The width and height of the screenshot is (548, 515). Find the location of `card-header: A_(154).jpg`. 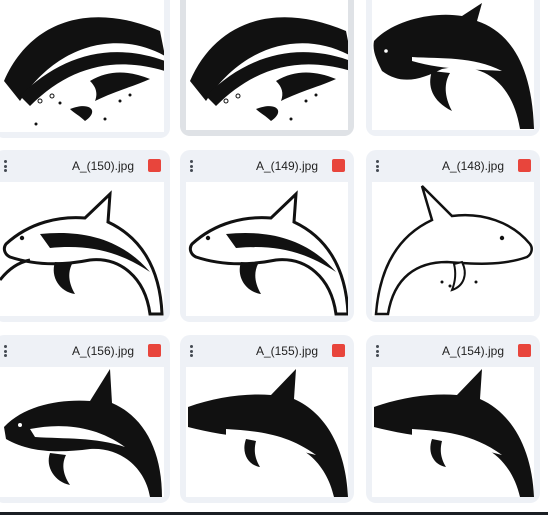

card-header: A_(154).jpg is located at coordinates (453, 351).